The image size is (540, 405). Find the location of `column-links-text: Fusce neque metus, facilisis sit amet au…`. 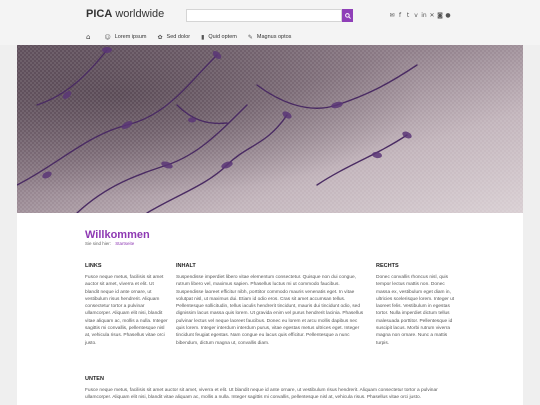

column-links-text: Fusce neque metus, facilisis sit amet au… is located at coordinates (126, 310).